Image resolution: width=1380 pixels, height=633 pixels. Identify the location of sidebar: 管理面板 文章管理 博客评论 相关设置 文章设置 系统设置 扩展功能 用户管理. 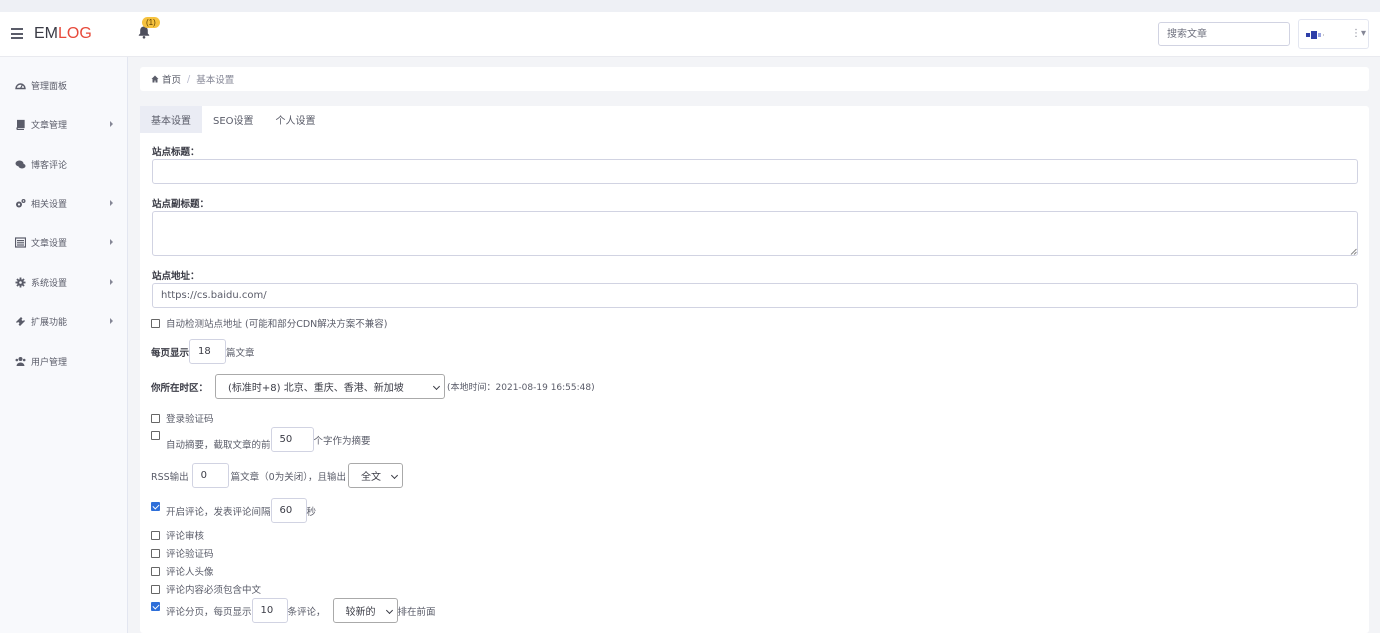
(64, 345).